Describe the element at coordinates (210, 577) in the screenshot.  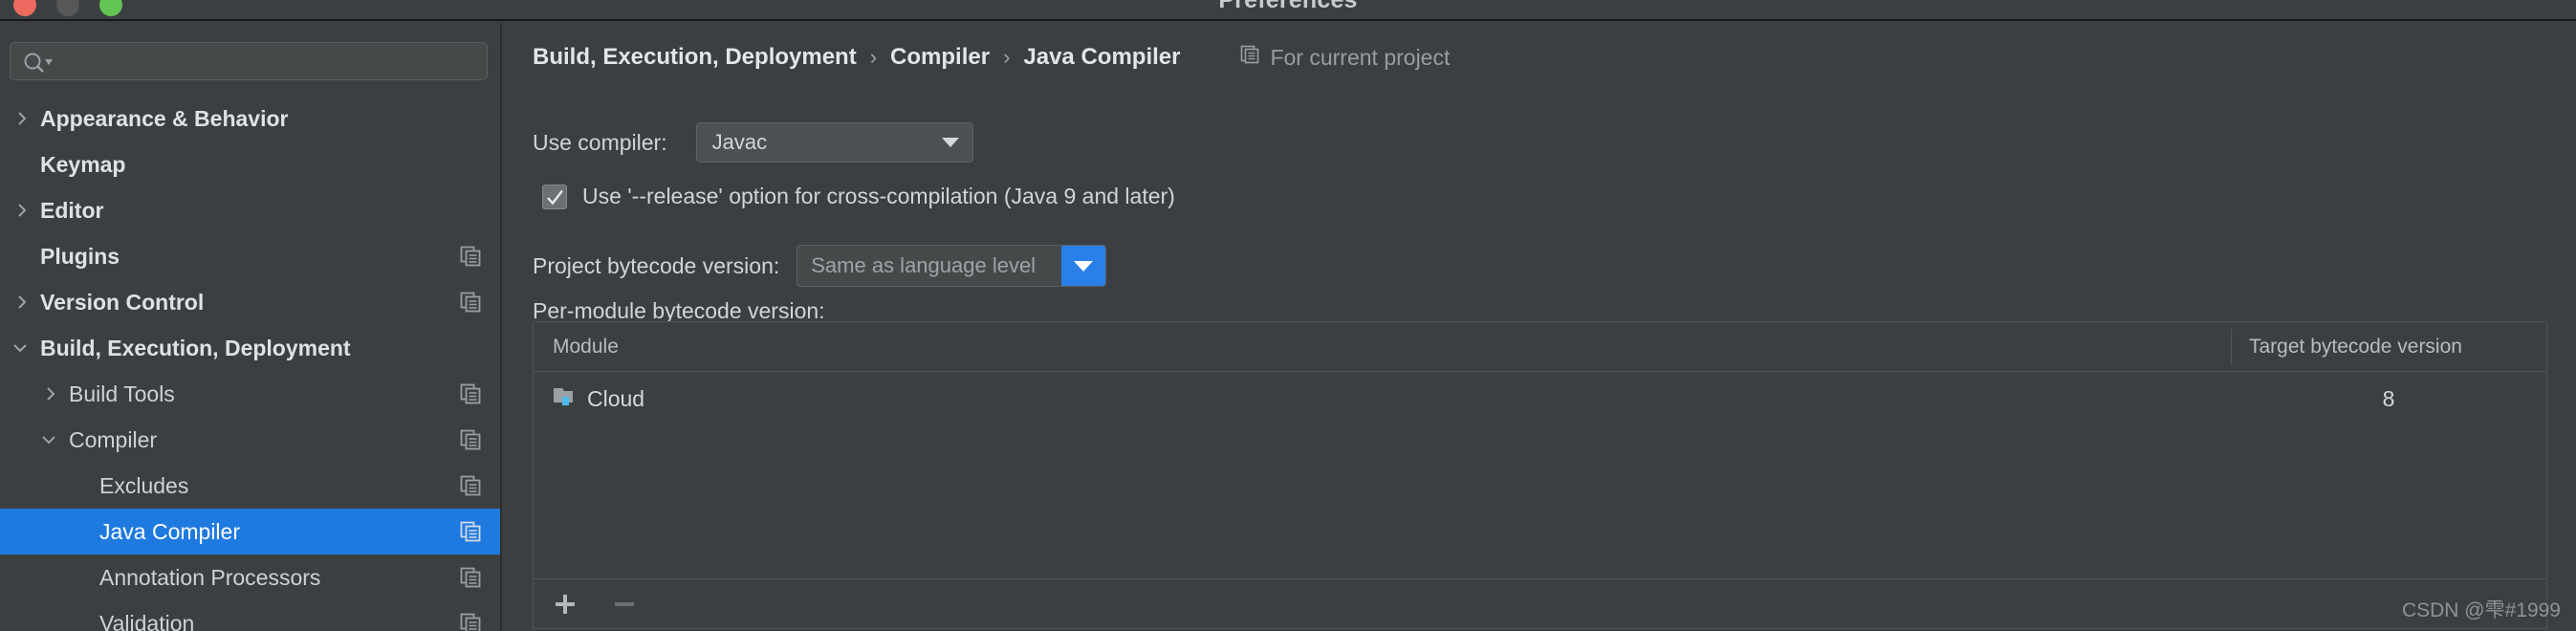
I see `sidebar-item-label: Annotation Processors` at that location.